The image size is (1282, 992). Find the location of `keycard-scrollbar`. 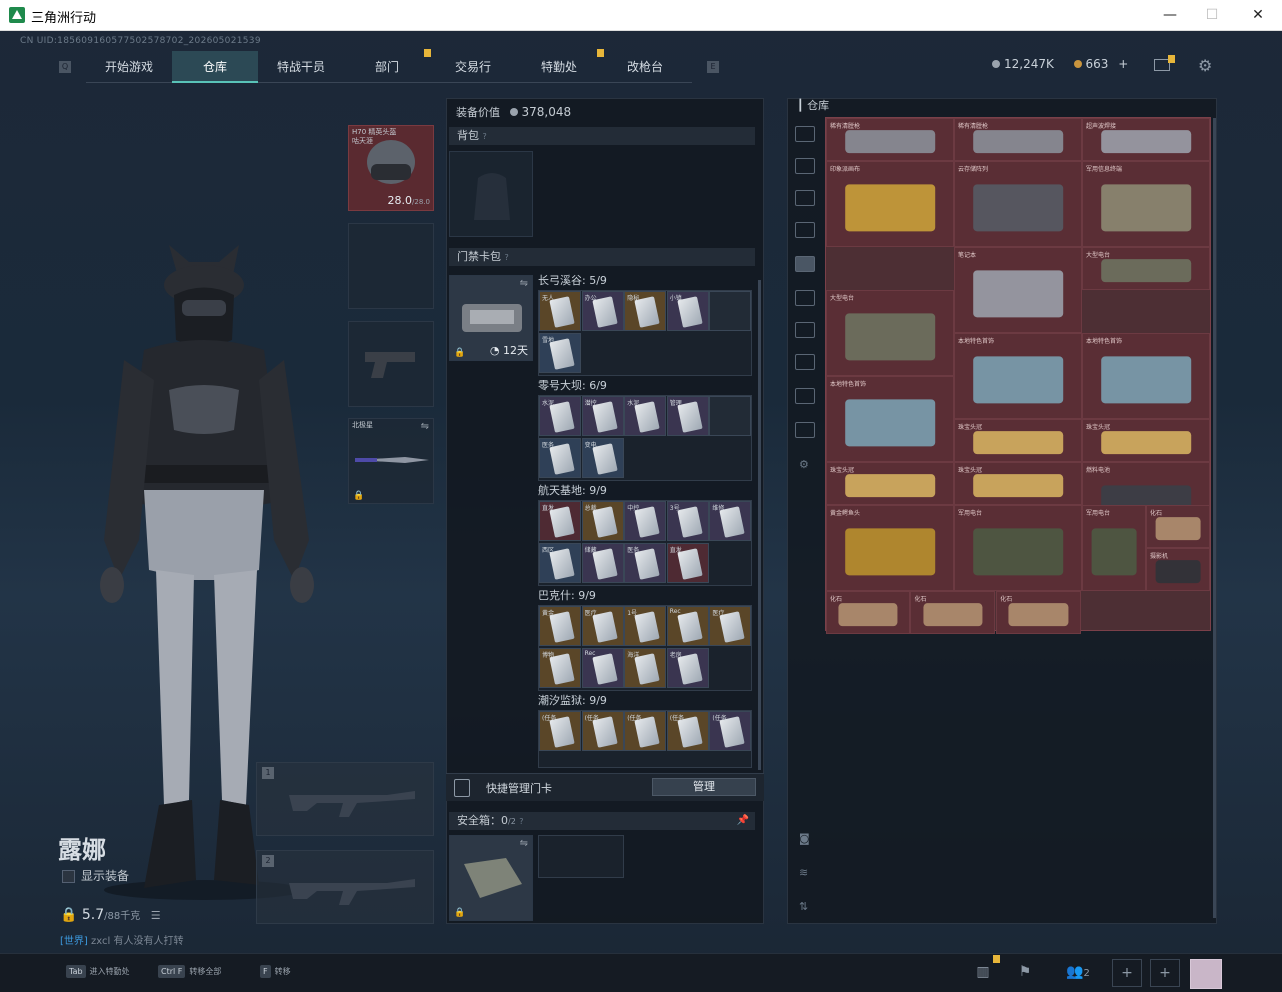

keycard-scrollbar is located at coordinates (759, 525).